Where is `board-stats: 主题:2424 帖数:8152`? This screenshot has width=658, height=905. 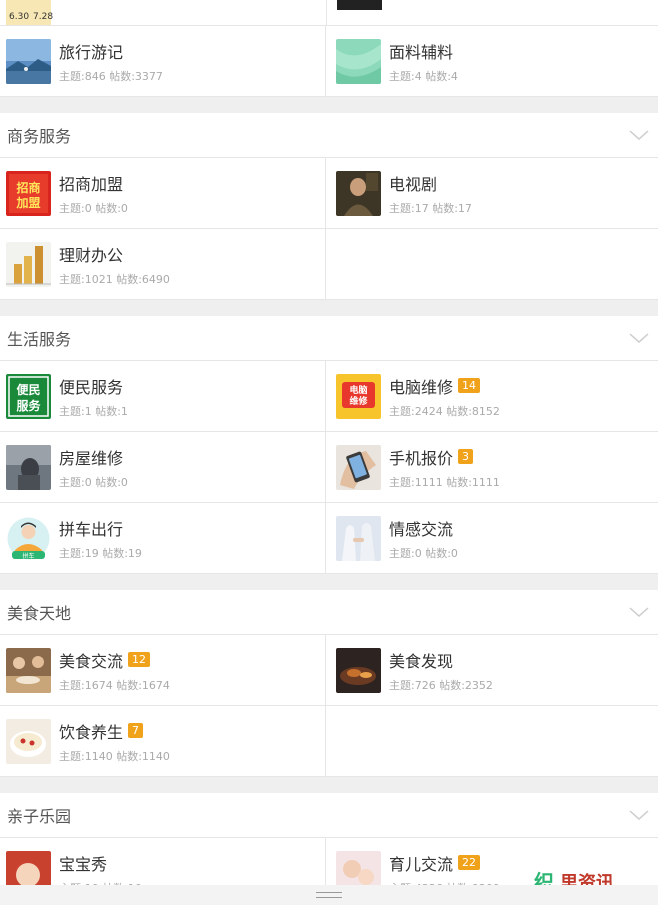 board-stats: 主题:2424 帖数:8152 is located at coordinates (444, 411).